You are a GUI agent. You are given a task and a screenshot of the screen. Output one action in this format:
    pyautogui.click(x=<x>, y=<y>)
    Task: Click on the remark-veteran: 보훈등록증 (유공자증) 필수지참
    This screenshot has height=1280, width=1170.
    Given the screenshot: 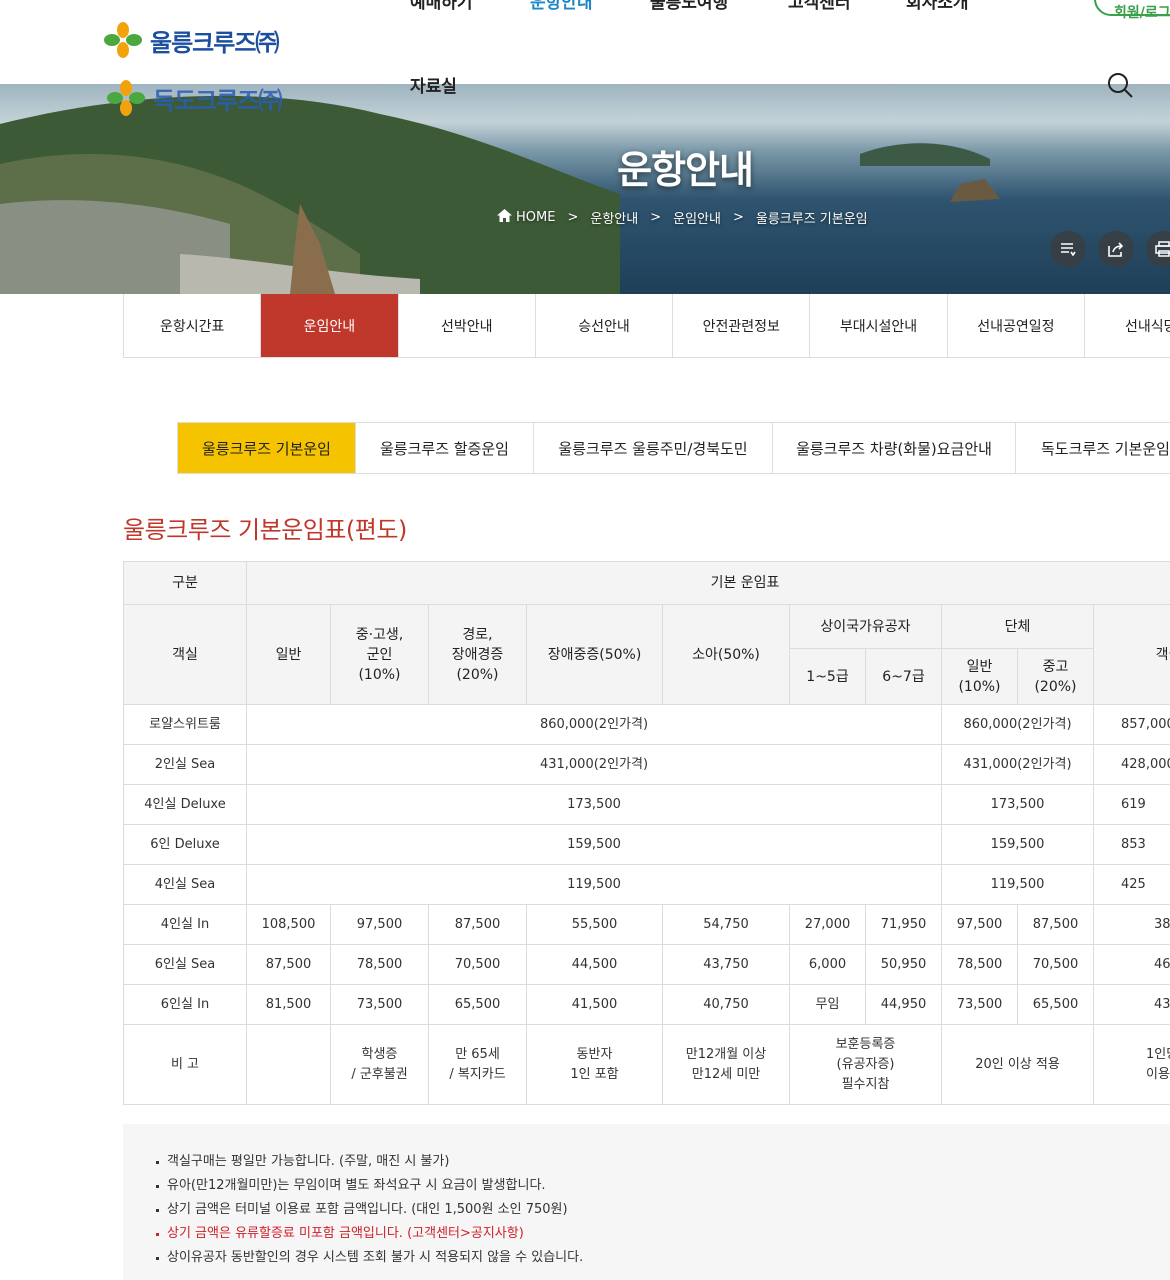 What is the action you would take?
    pyautogui.click(x=865, y=1064)
    